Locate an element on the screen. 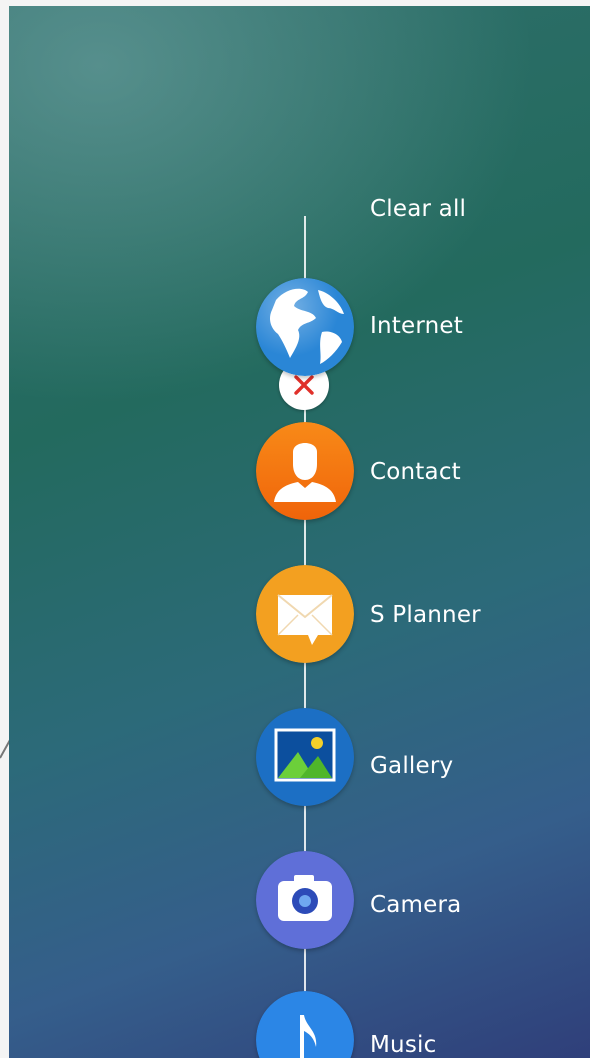 The image size is (590, 1058). app-item-contact: Contact is located at coordinates (299, 472).